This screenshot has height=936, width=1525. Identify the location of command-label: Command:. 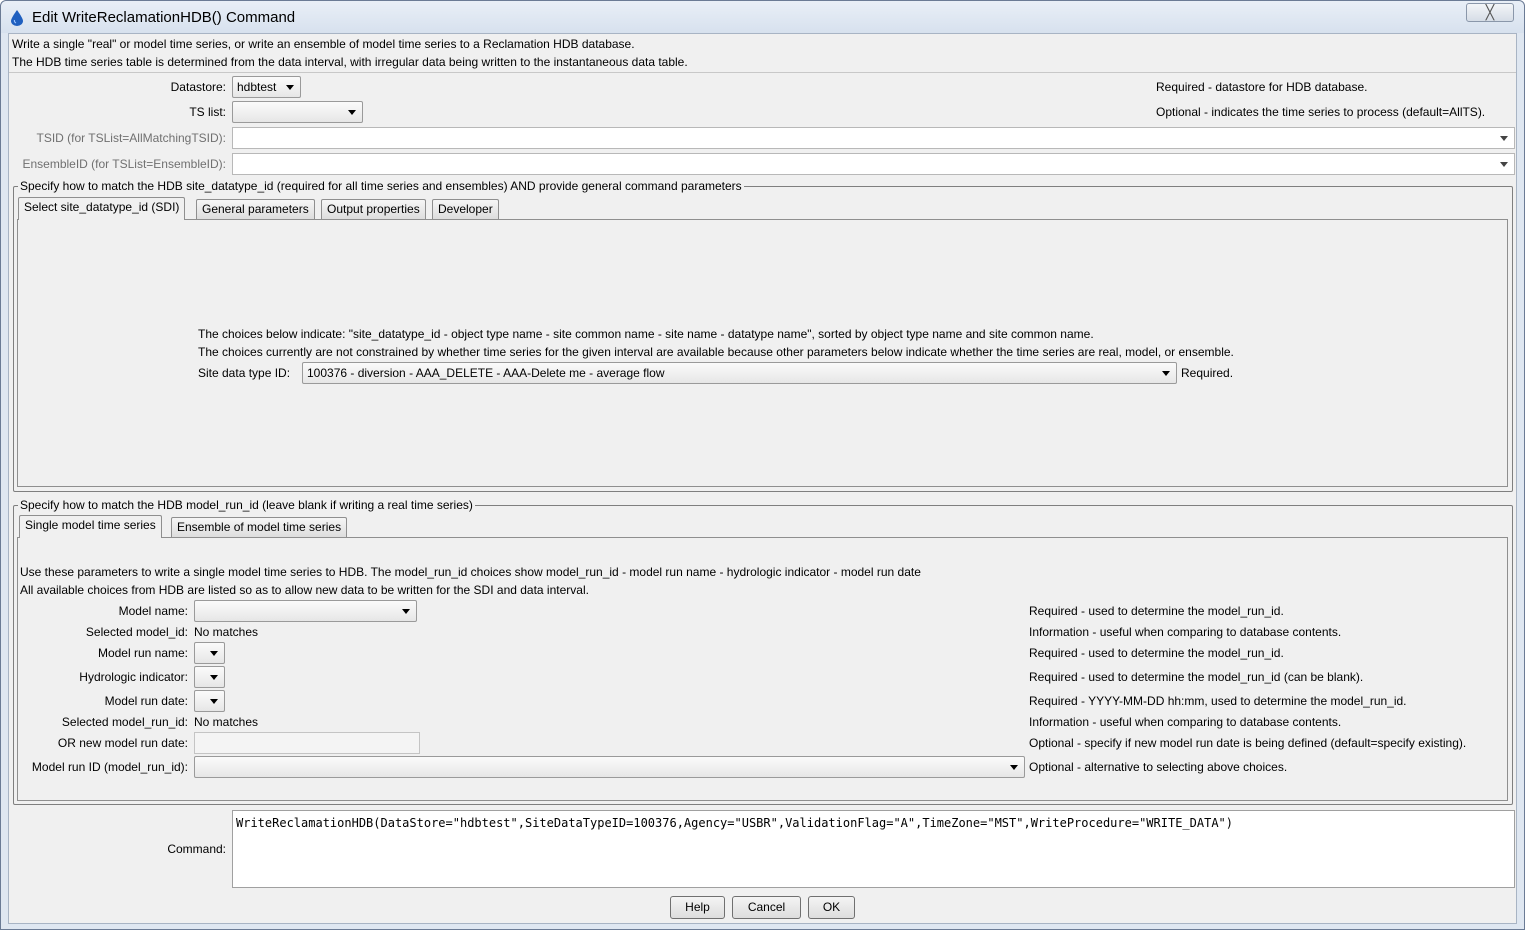
(196, 849).